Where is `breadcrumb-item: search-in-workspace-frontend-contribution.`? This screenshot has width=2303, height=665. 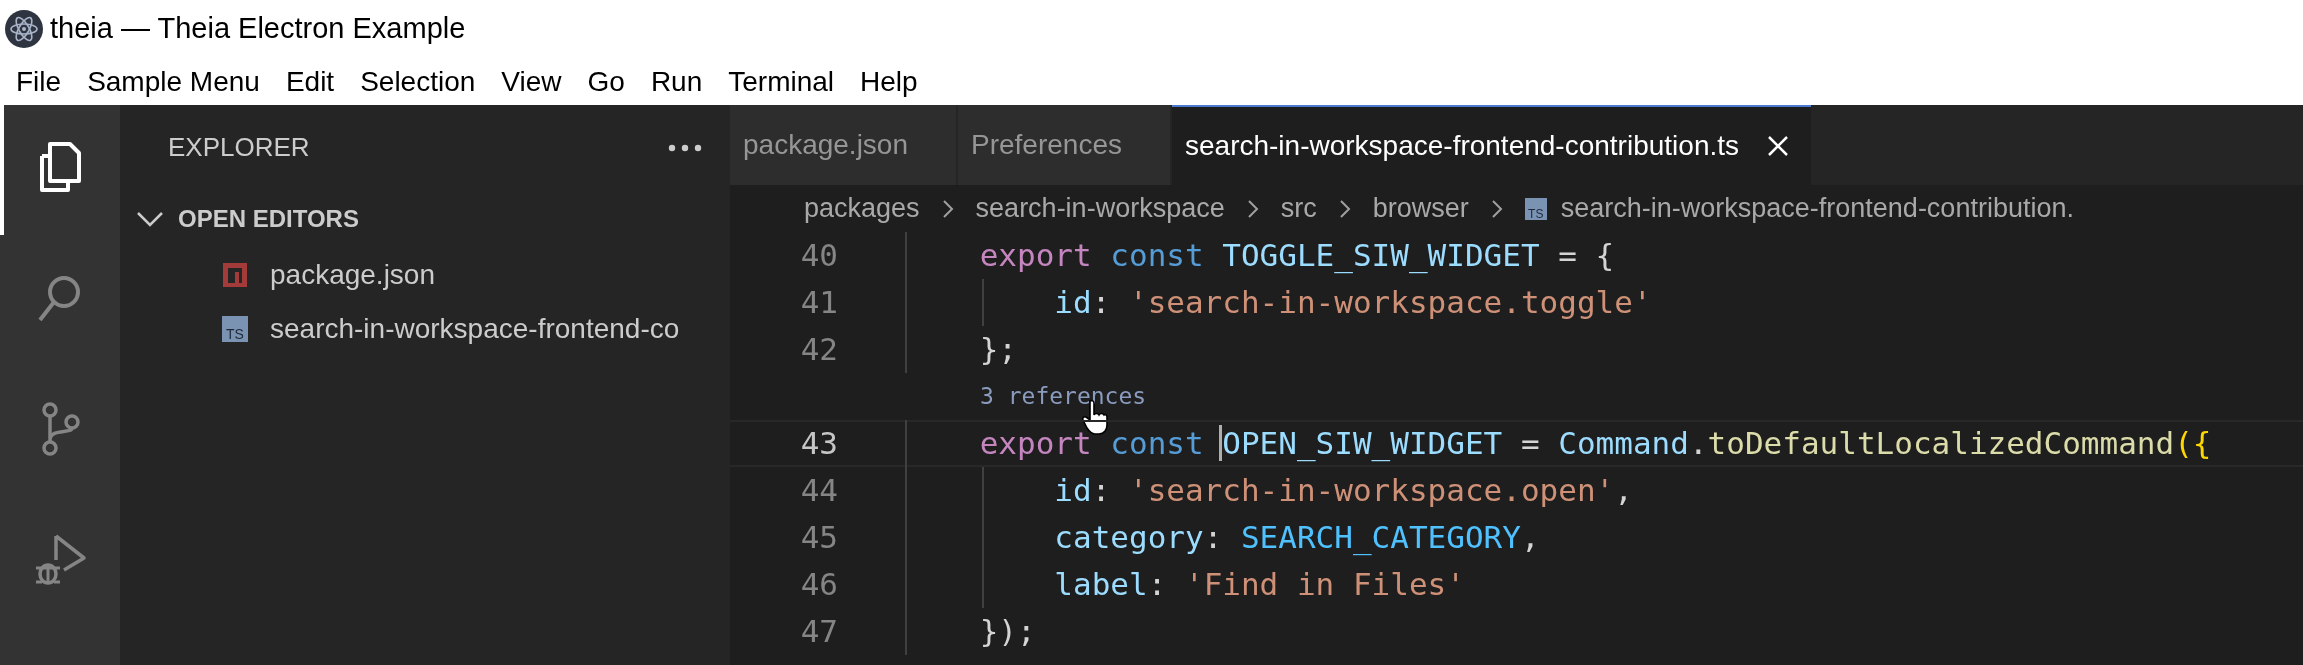
breadcrumb-item: search-in-workspace-frontend-contribution. is located at coordinates (1817, 208).